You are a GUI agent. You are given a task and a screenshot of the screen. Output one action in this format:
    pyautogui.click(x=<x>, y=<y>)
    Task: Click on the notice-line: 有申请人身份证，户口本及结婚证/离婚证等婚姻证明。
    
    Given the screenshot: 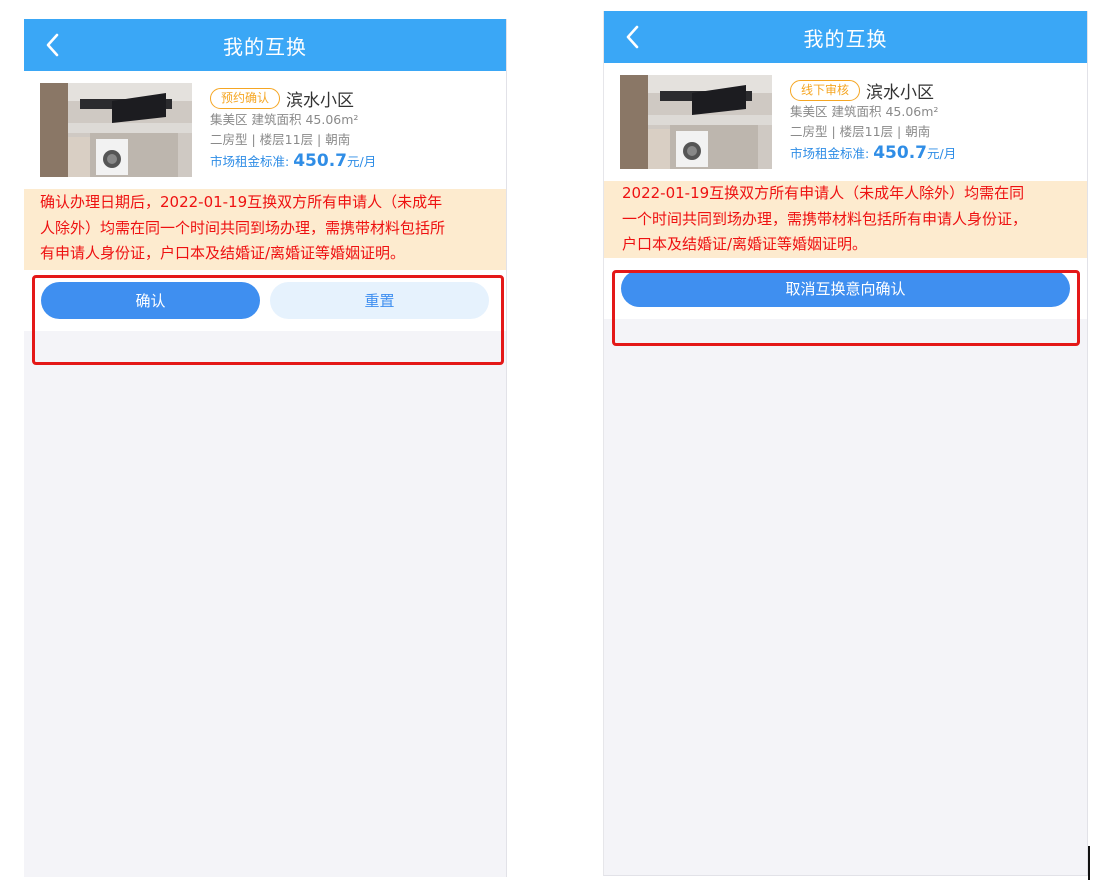 What is the action you would take?
    pyautogui.click(x=223, y=253)
    